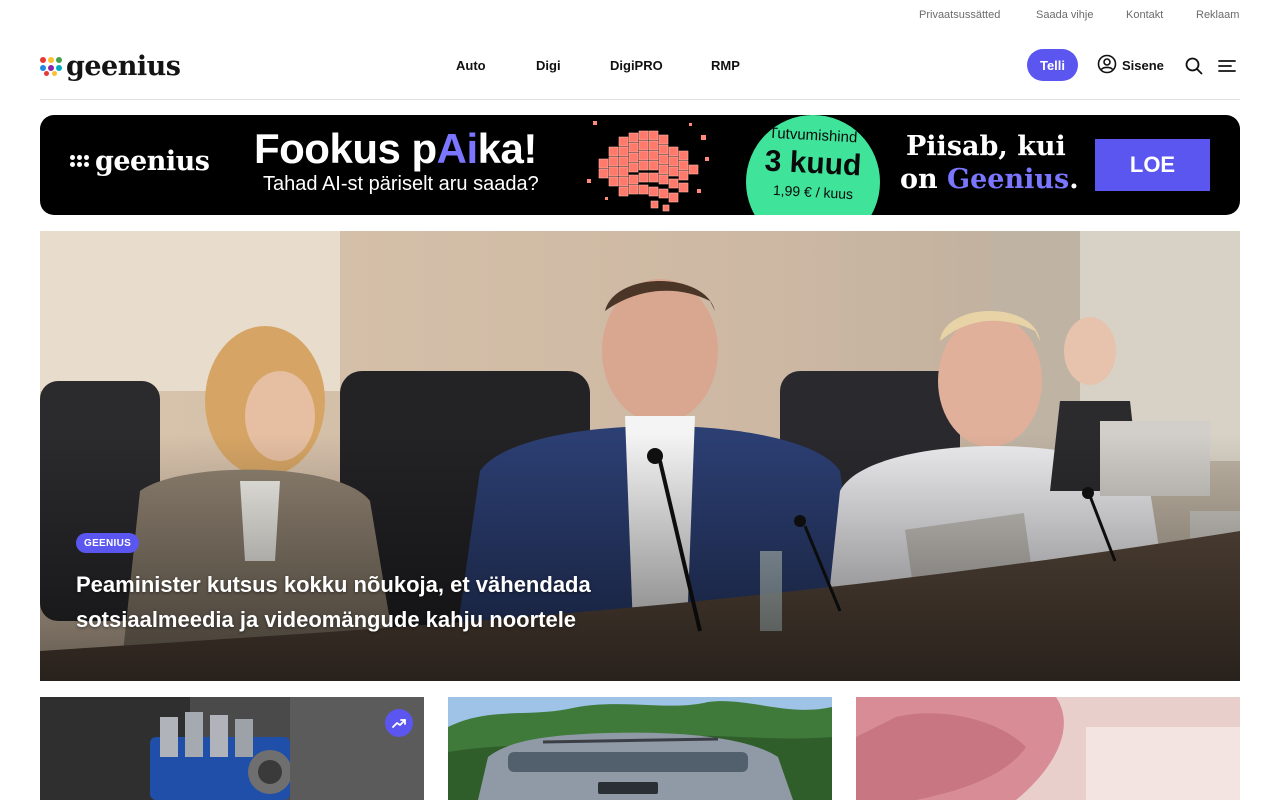 This screenshot has height=800, width=1280. I want to click on banner-tagline-2: on Geenius., so click(989, 179).